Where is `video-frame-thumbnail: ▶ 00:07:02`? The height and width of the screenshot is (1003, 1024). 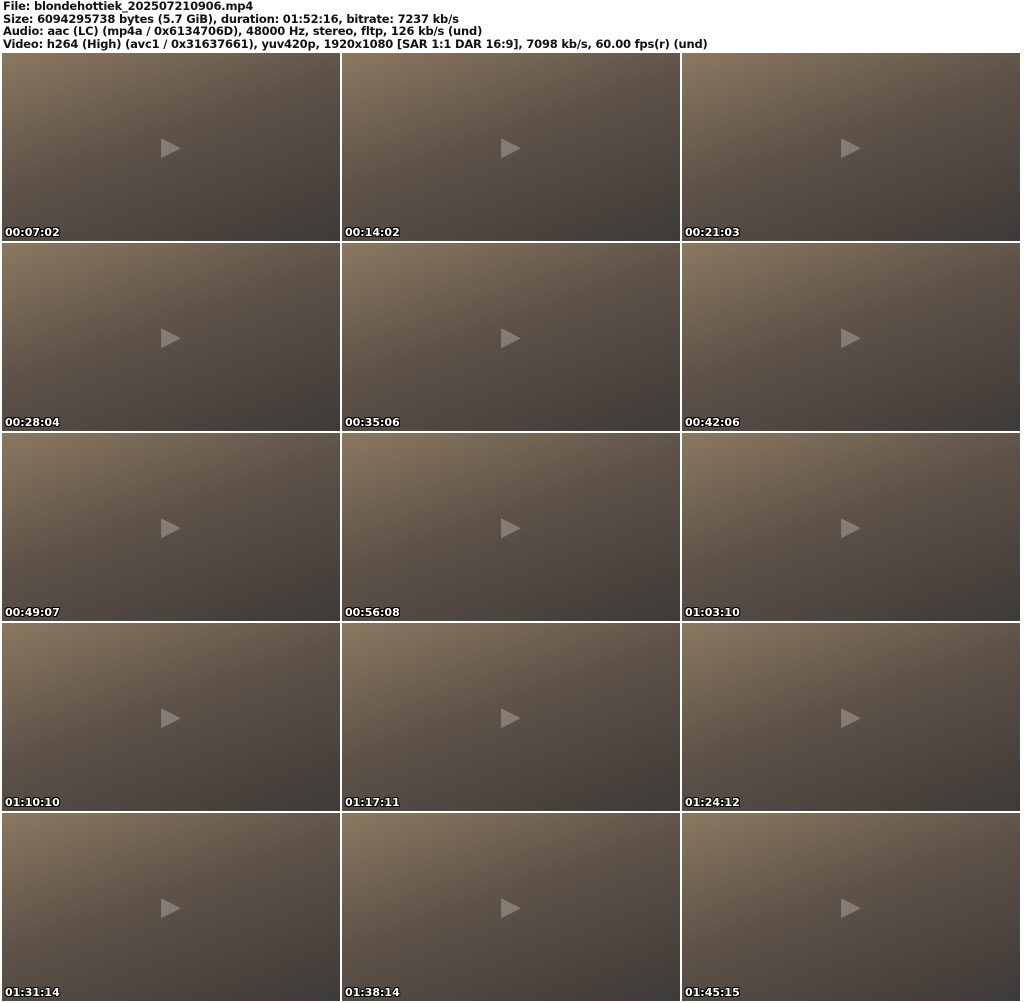 video-frame-thumbnail: ▶ 00:07:02 is located at coordinates (171, 147).